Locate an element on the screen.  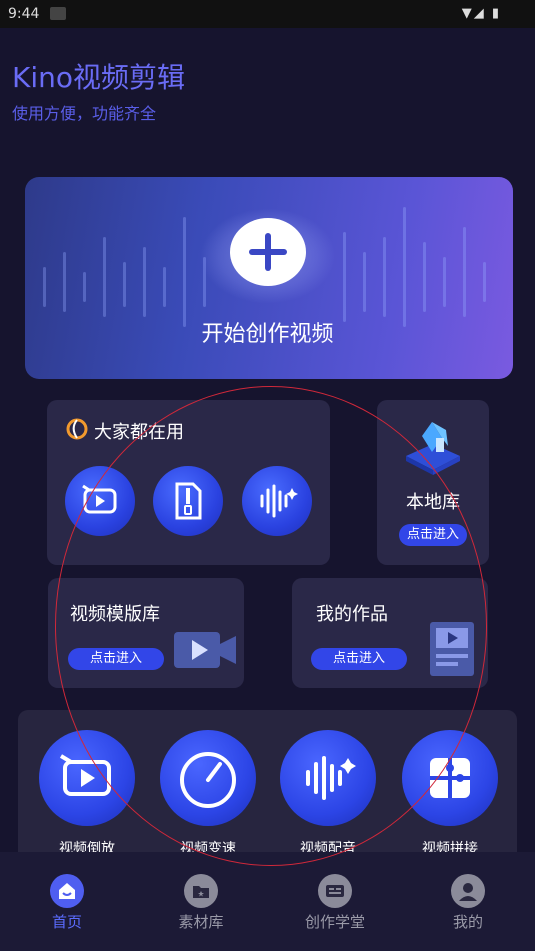
popular-audio-button is located at coordinates (277, 501).